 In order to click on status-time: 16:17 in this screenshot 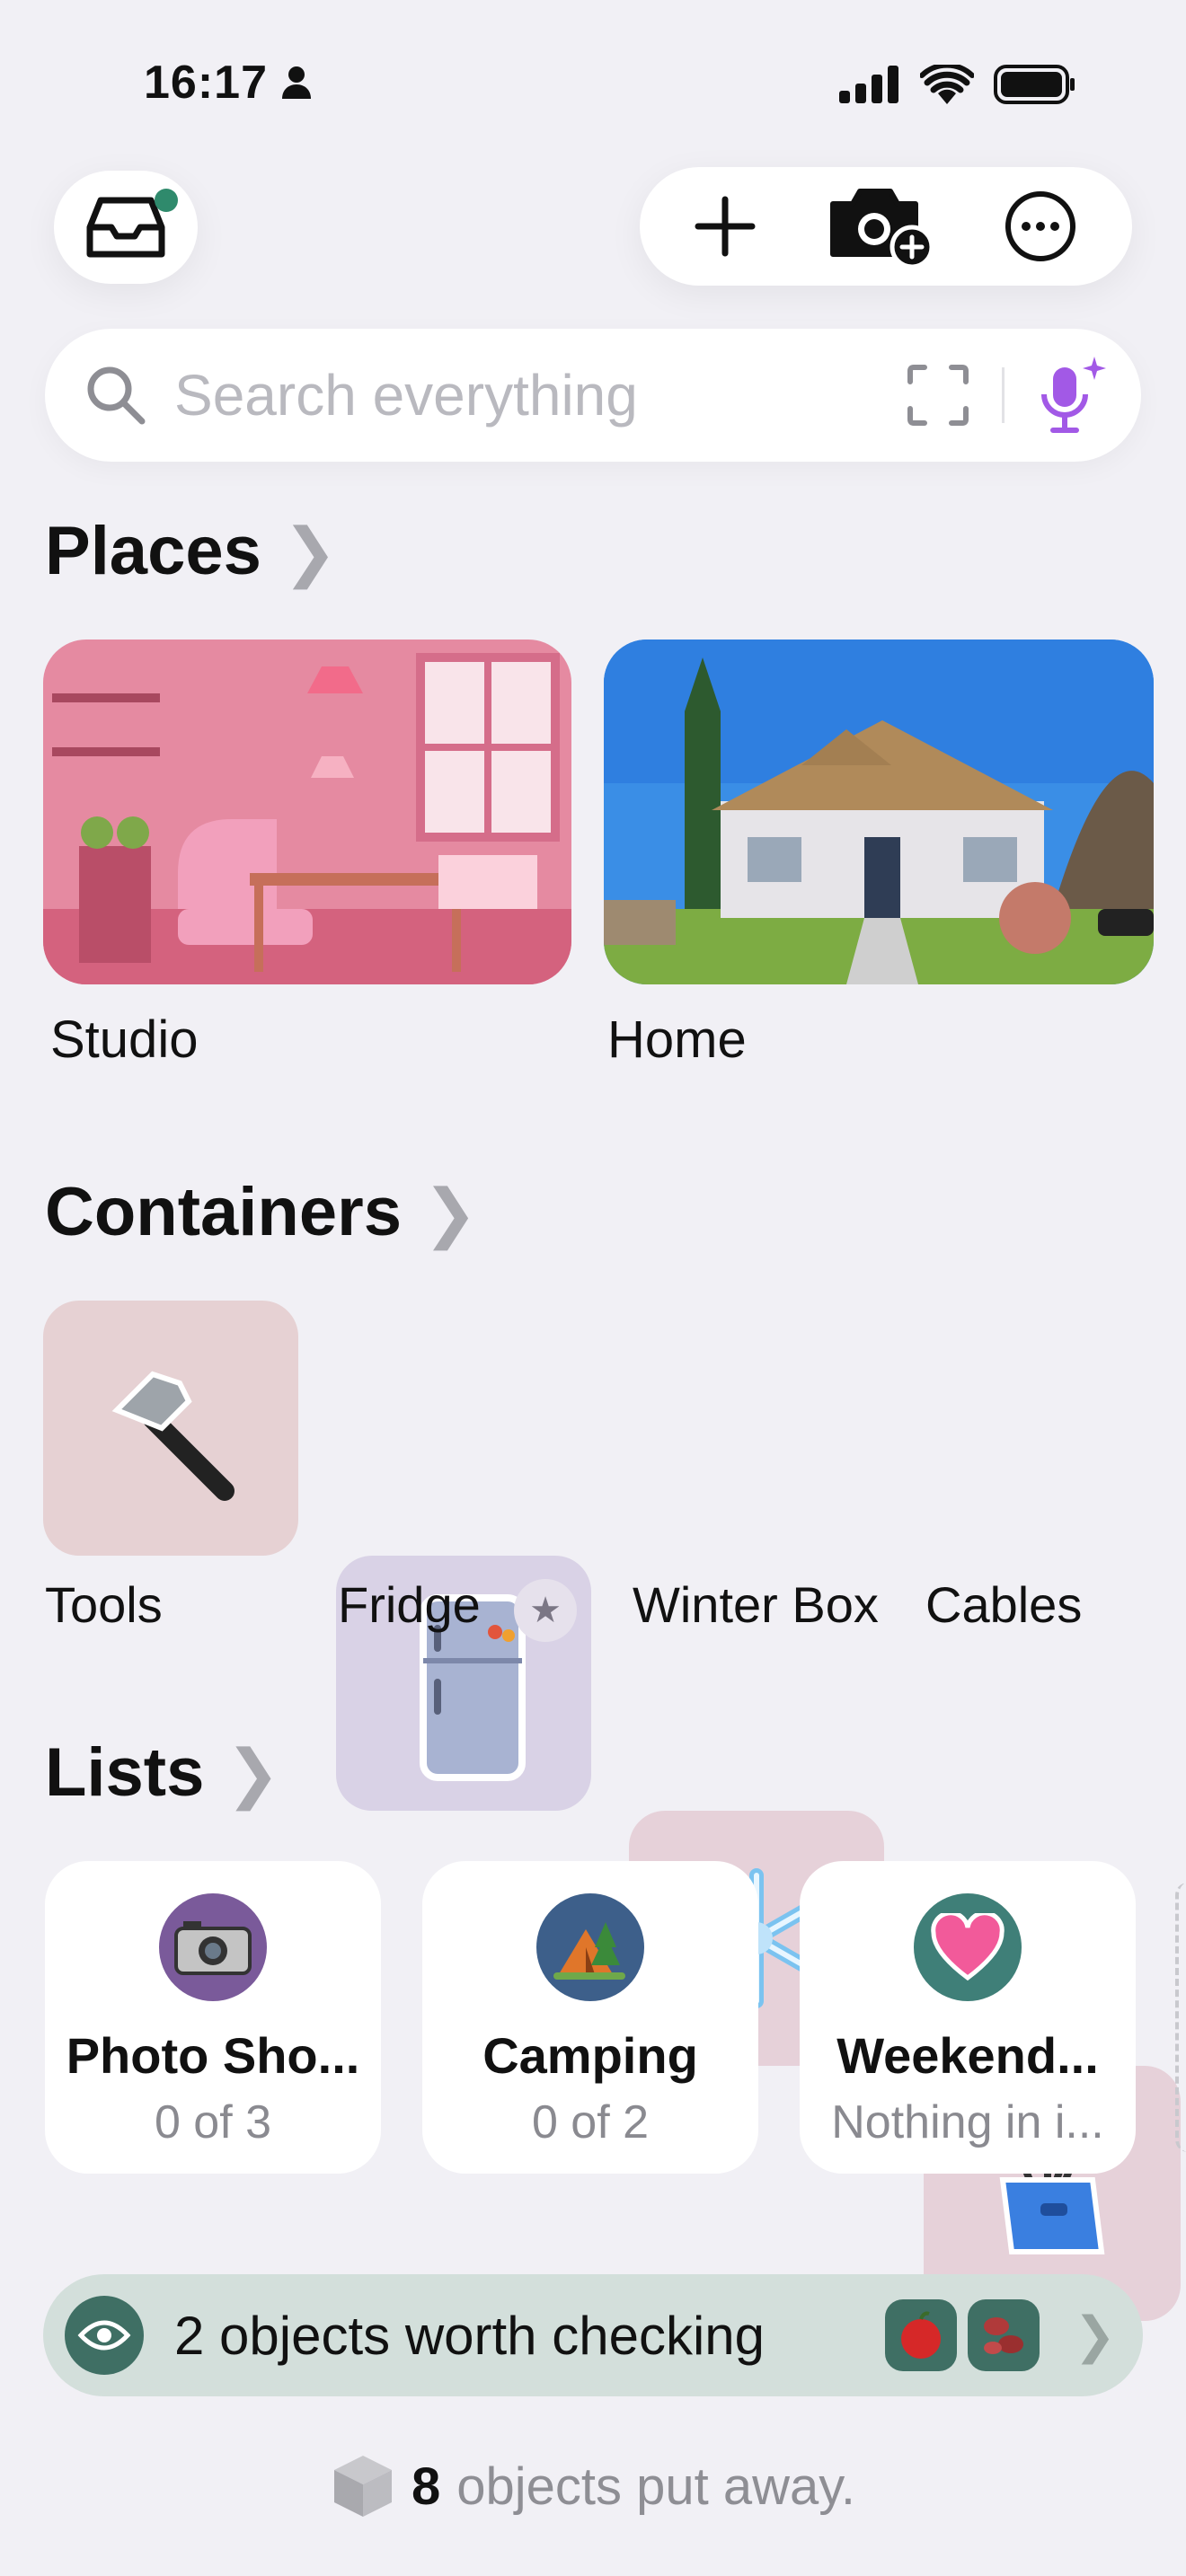, I will do `click(228, 83)`.